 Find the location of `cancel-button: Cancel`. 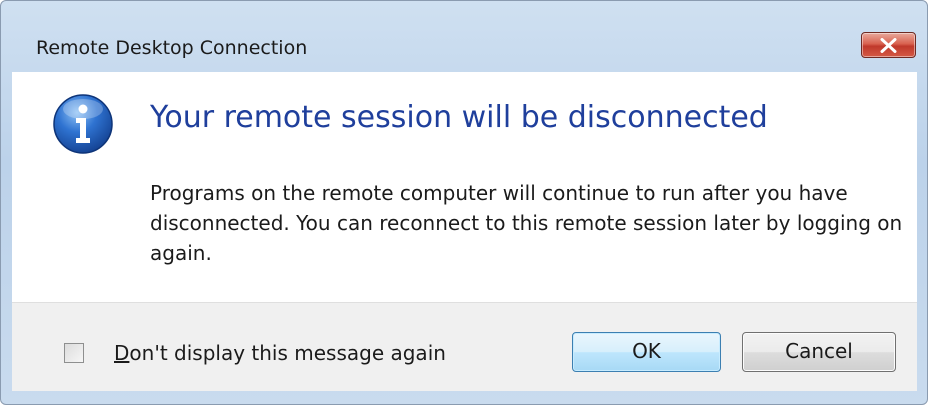

cancel-button: Cancel is located at coordinates (819, 352).